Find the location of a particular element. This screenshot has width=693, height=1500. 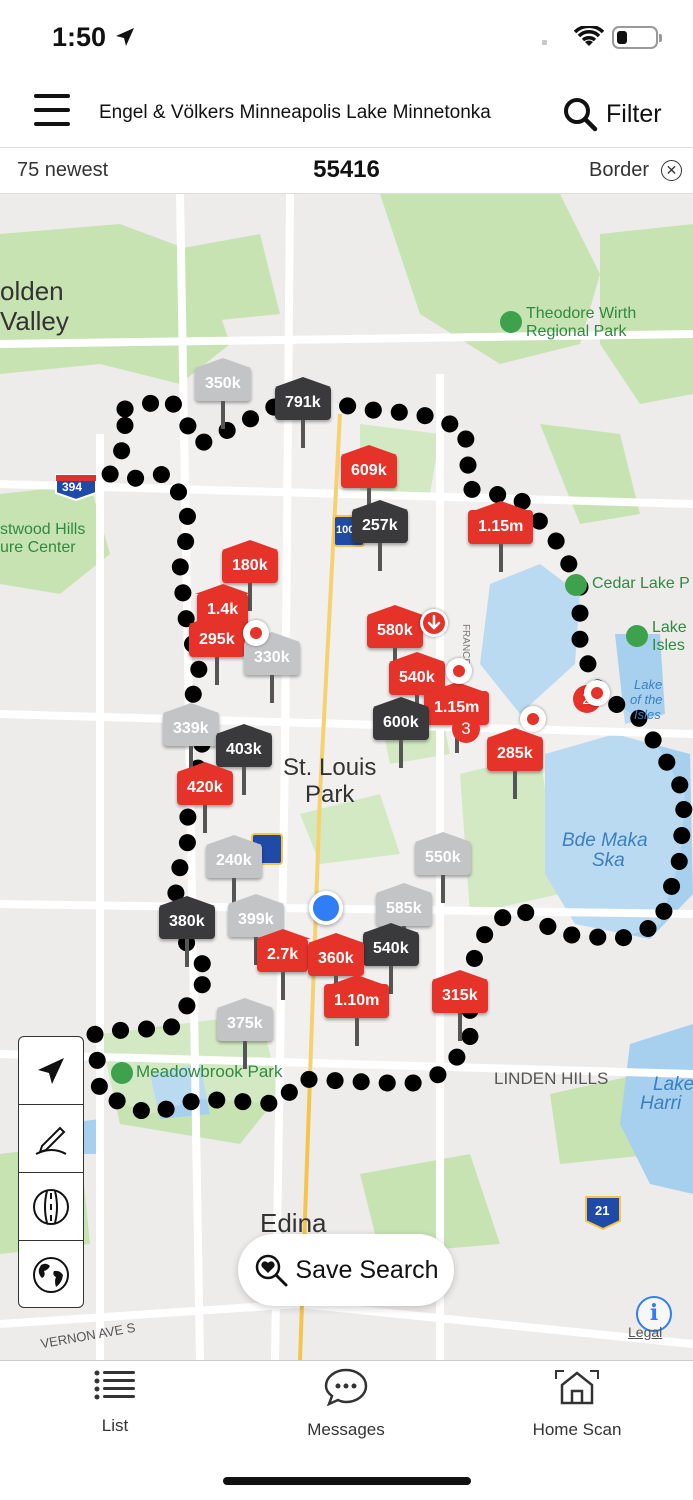

signal-icon is located at coordinates (544, 42).